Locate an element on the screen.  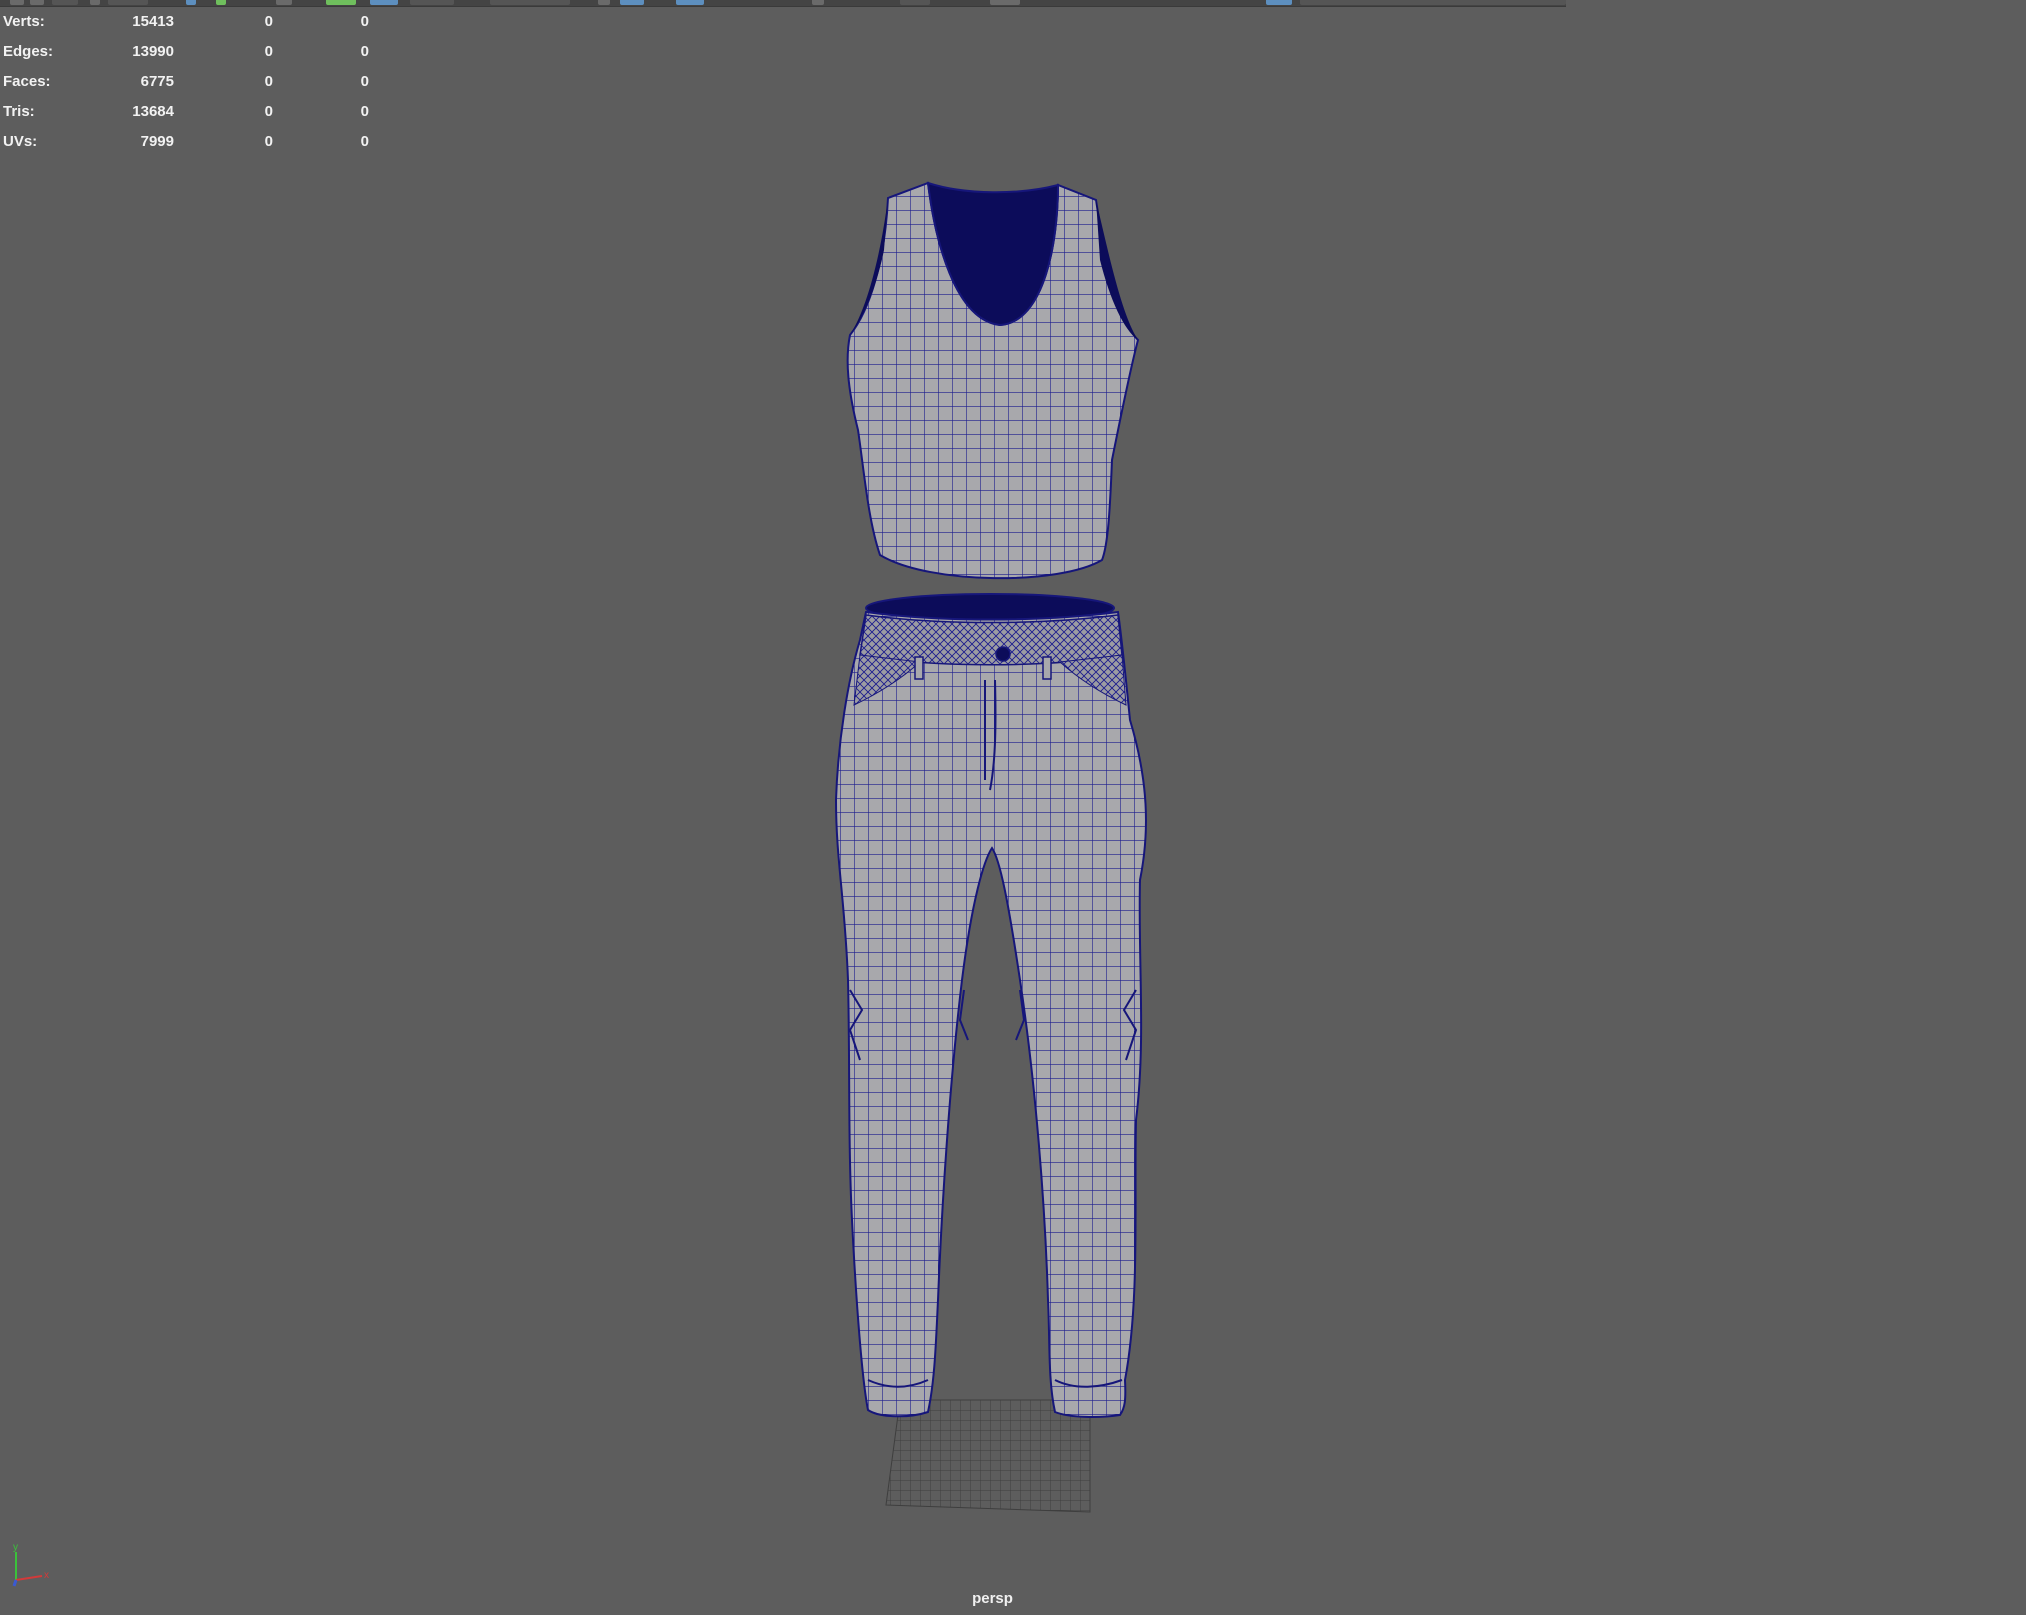
ground-grid is located at coordinates (988, 1456).